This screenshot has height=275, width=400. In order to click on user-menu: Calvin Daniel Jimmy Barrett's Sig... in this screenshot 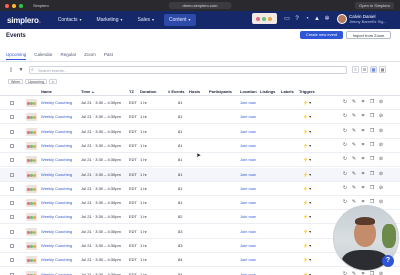, I will do `click(368, 19)`.